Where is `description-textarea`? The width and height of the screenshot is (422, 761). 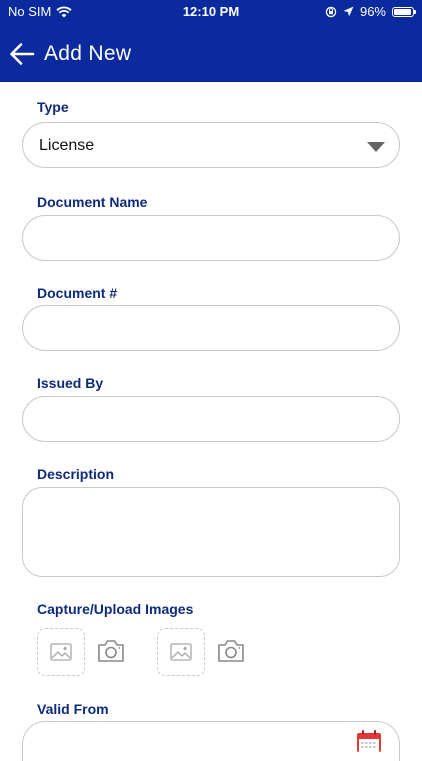 description-textarea is located at coordinates (211, 532).